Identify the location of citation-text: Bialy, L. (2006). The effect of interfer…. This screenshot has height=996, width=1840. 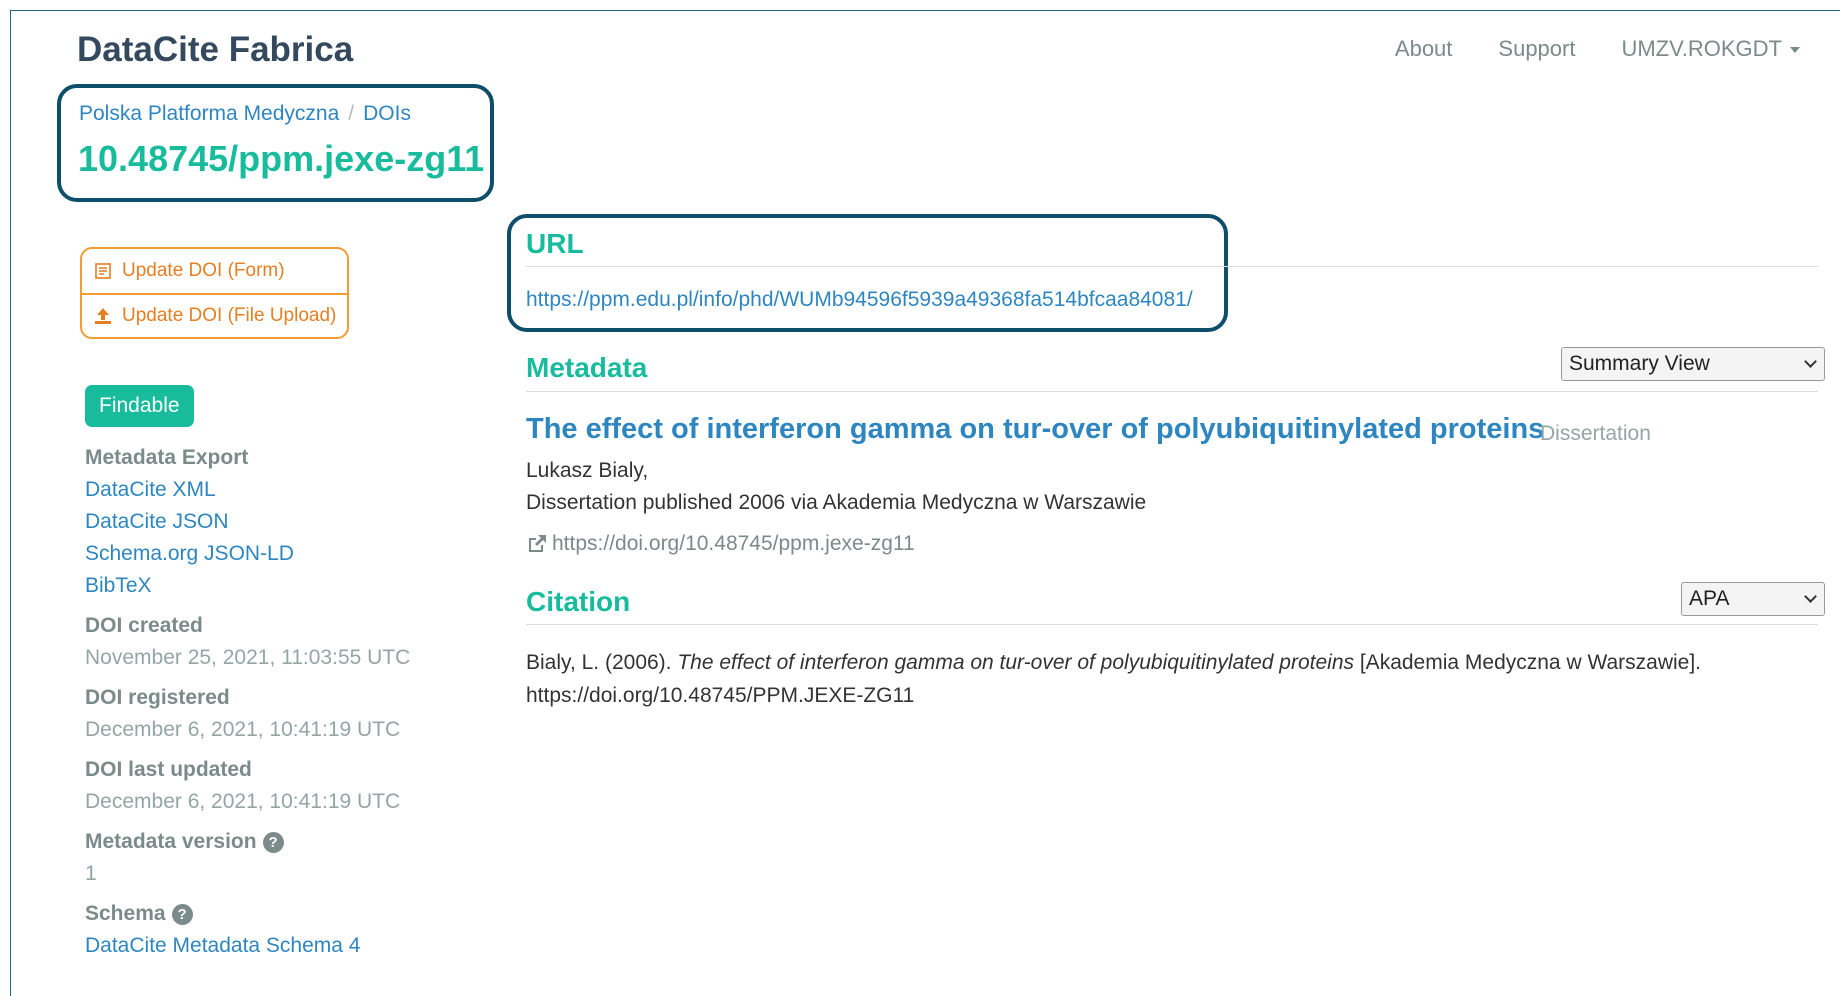
(1171, 679).